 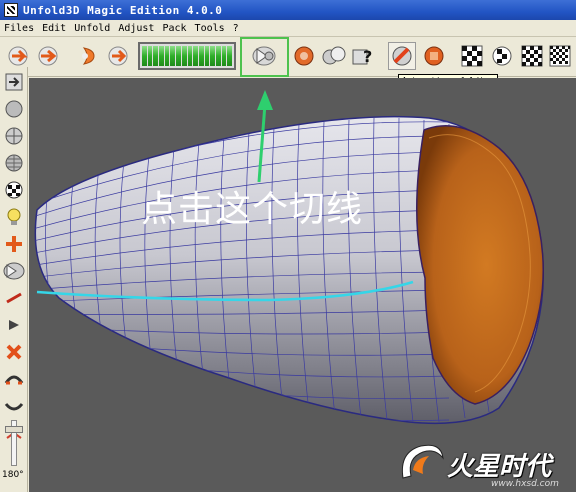 I want to click on menu-unfold: Unfold, so click(x=92, y=28).